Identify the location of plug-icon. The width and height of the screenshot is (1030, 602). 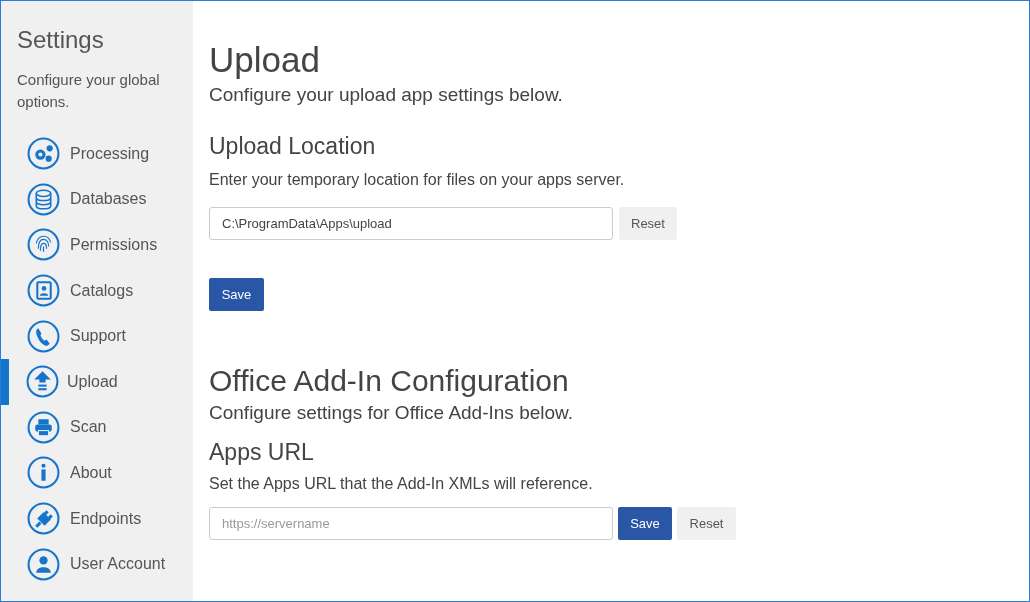
(43, 519).